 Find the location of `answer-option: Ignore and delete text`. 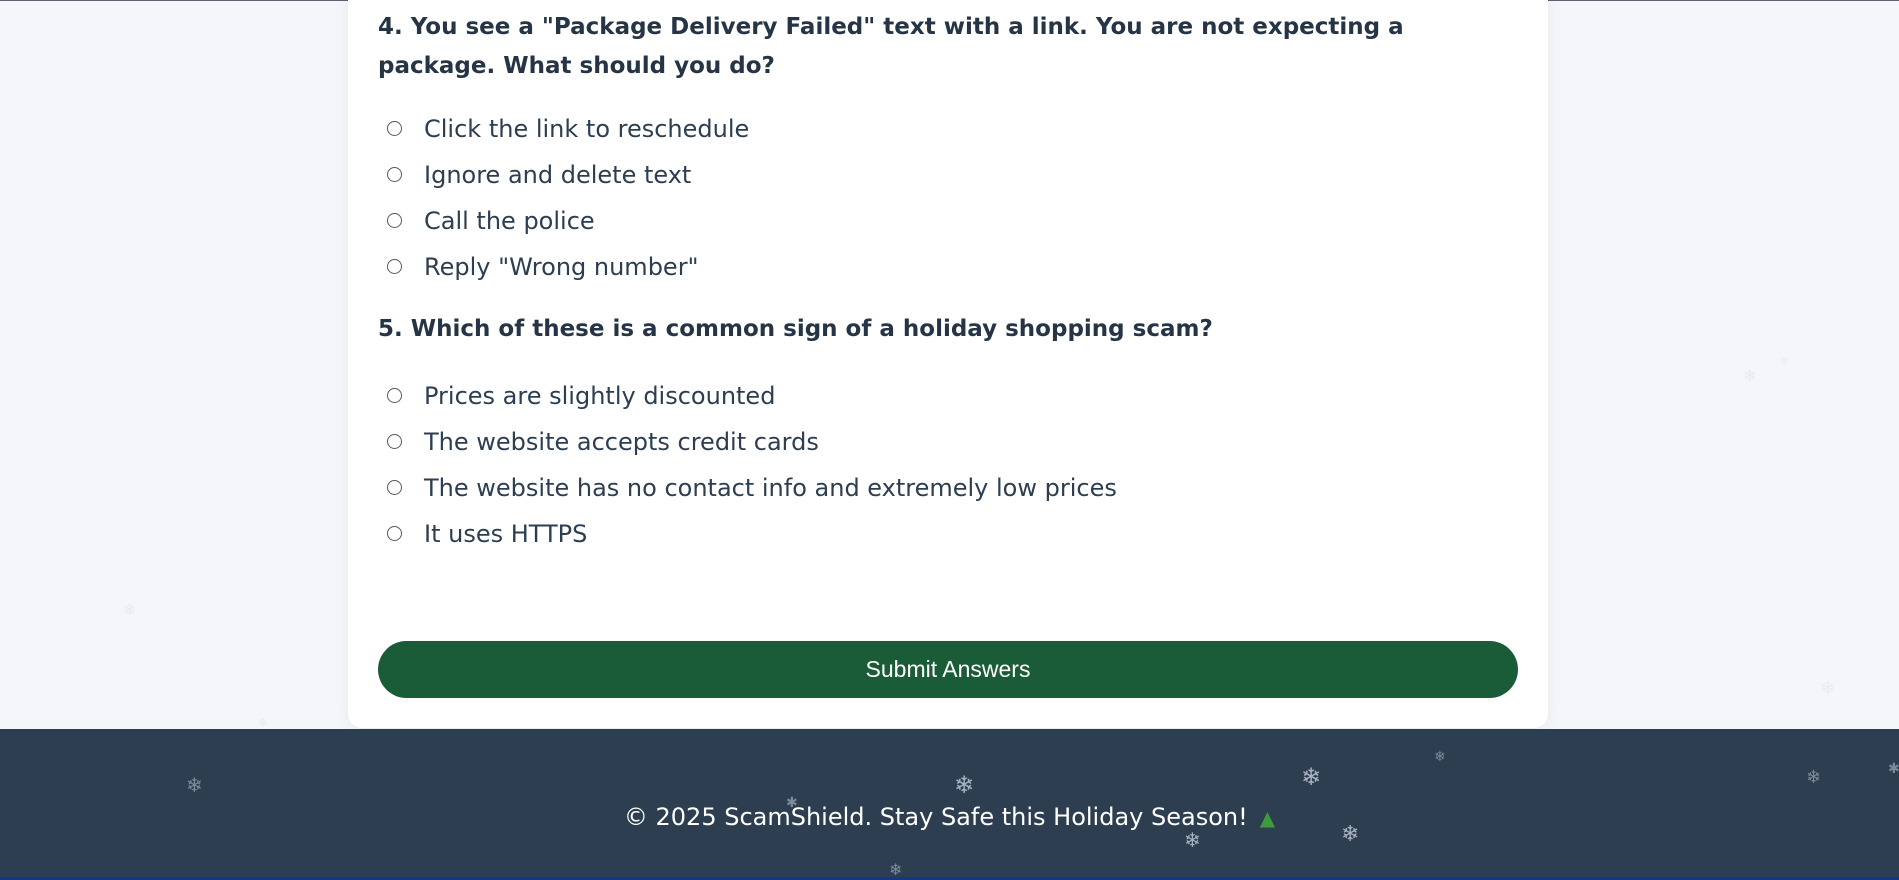

answer-option: Ignore and delete text is located at coordinates (948, 175).